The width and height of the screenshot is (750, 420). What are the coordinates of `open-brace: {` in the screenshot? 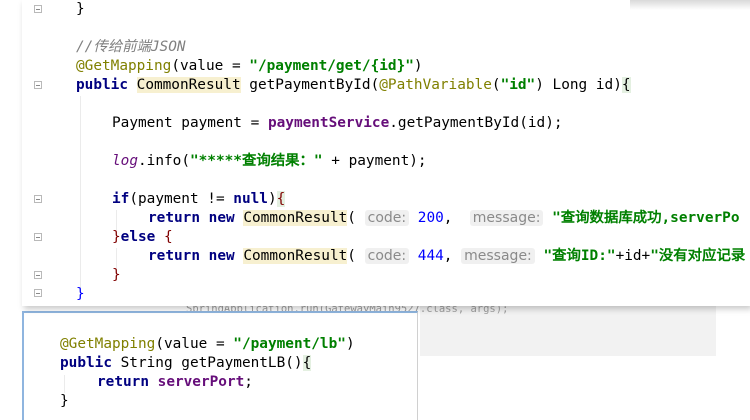 It's located at (307, 363).